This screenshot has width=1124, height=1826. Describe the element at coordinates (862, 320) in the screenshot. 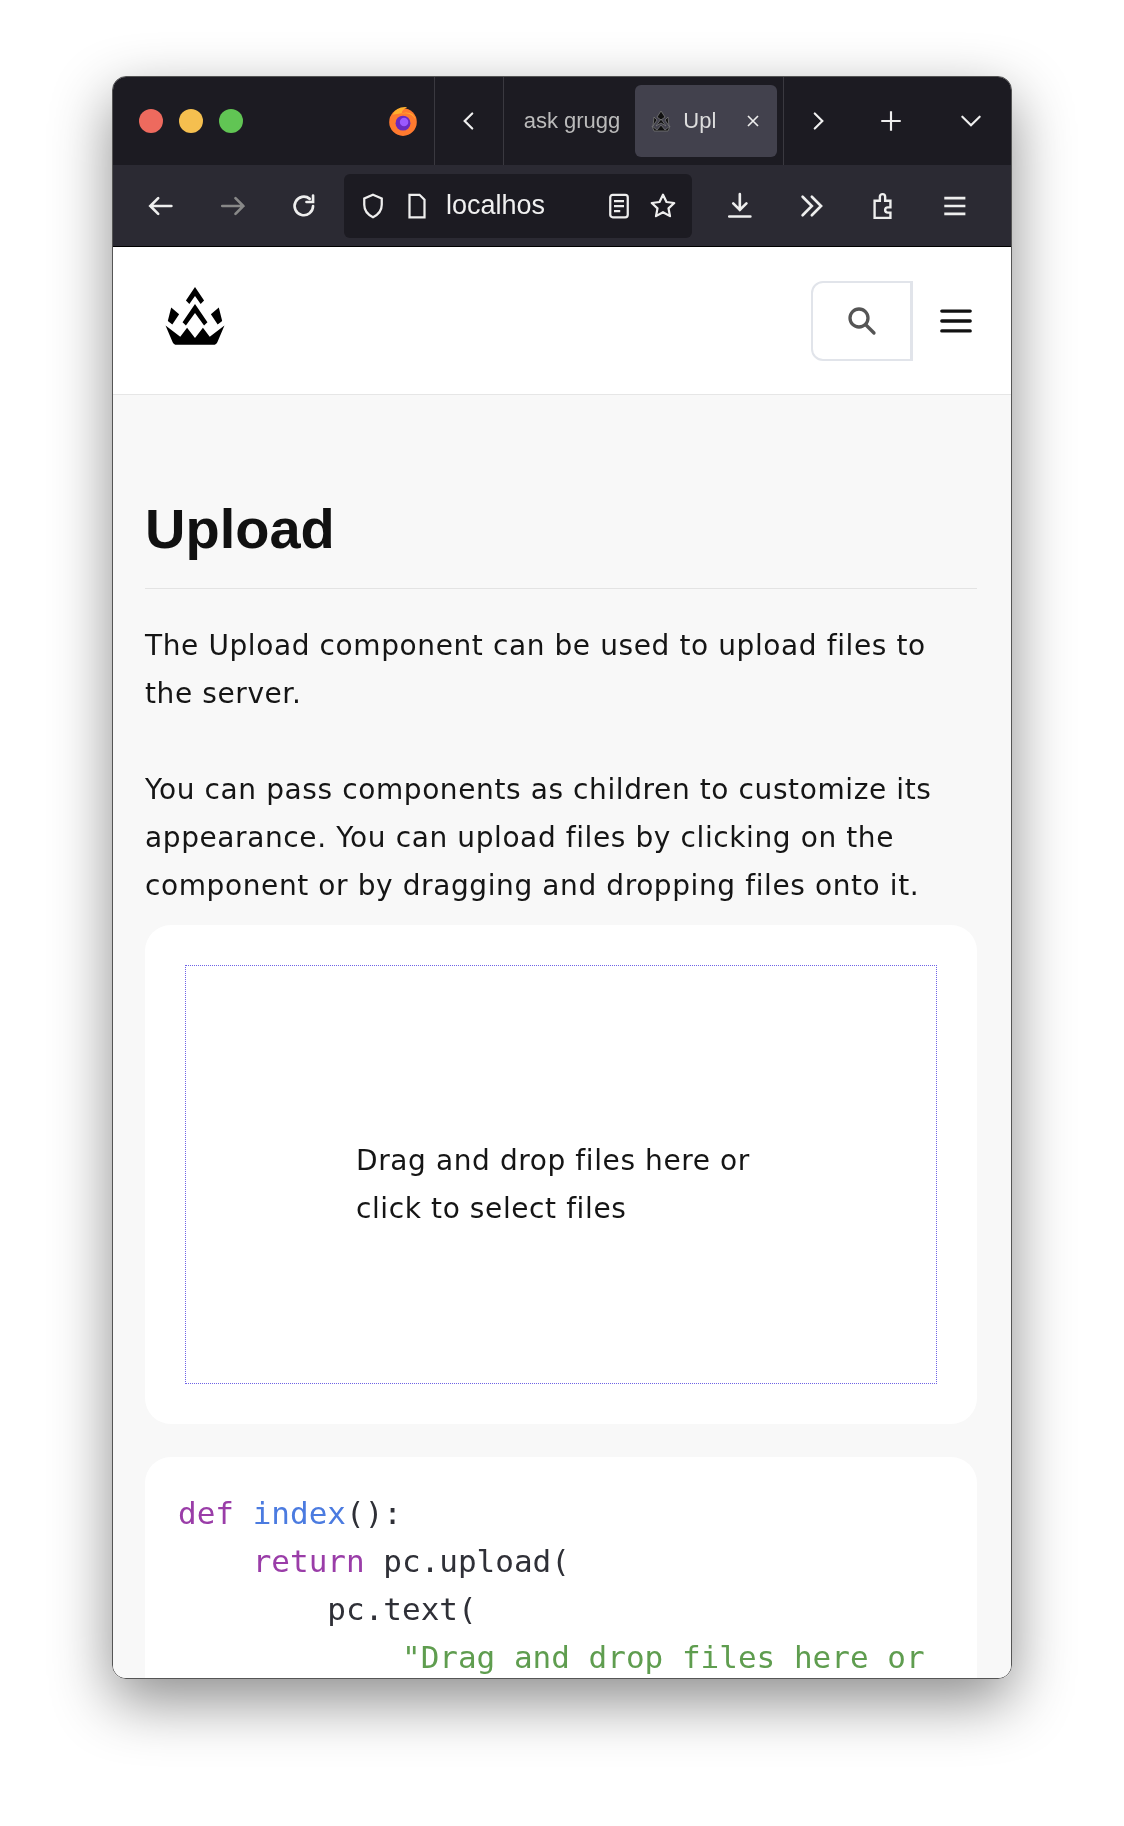

I see `search-button` at that location.